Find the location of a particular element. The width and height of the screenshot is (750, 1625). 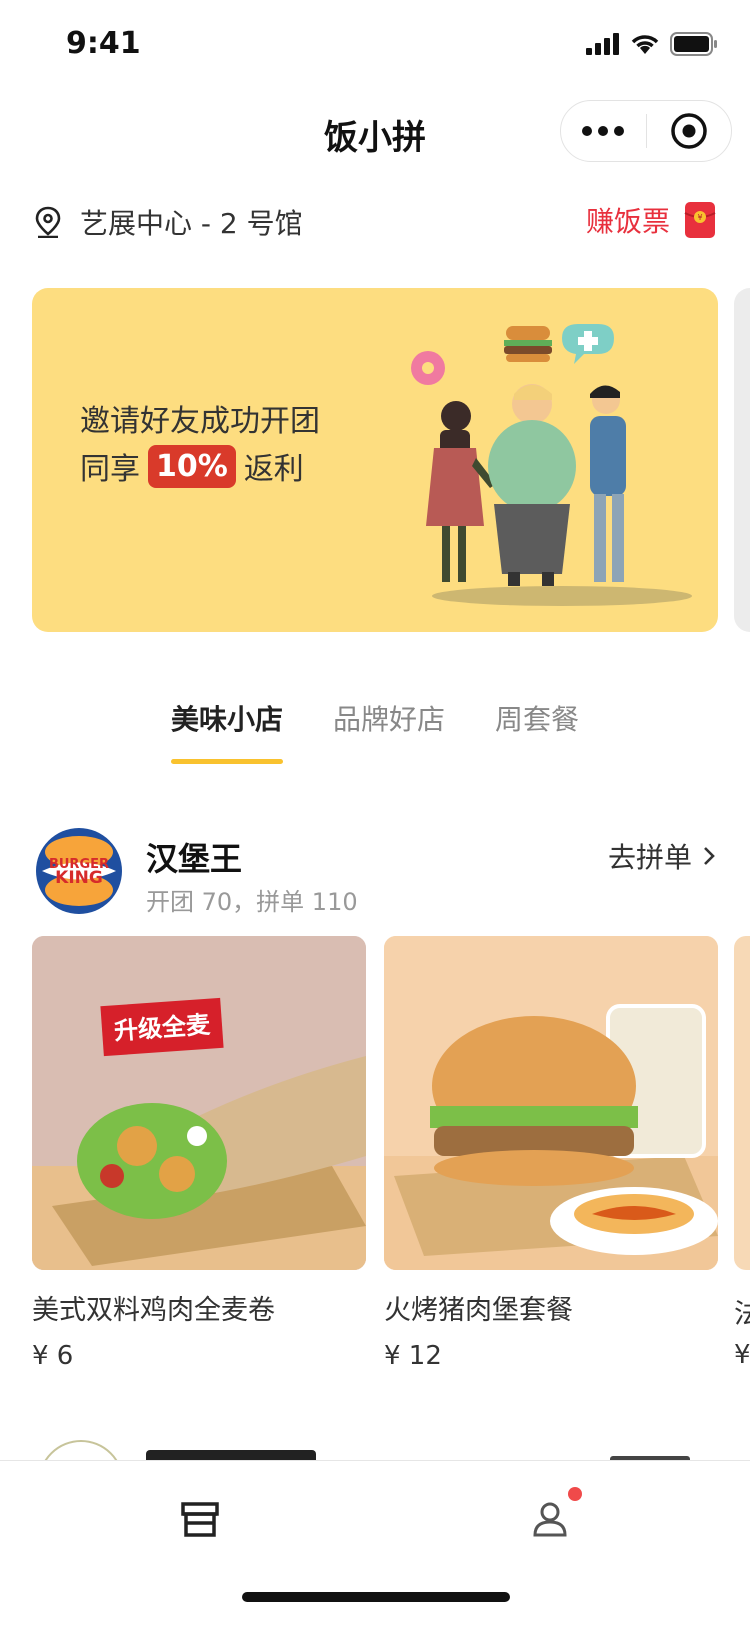

user-icon is located at coordinates (550, 1519).